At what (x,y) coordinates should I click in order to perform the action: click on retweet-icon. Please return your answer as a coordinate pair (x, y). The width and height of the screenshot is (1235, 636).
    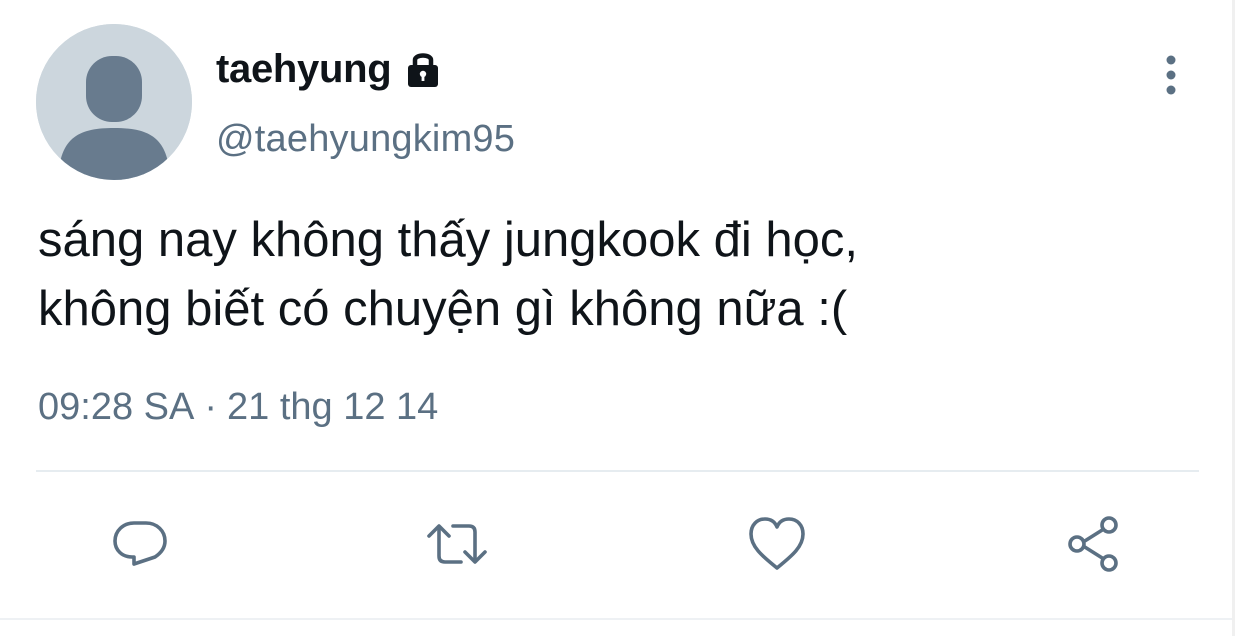
    Looking at the image, I should click on (457, 544).